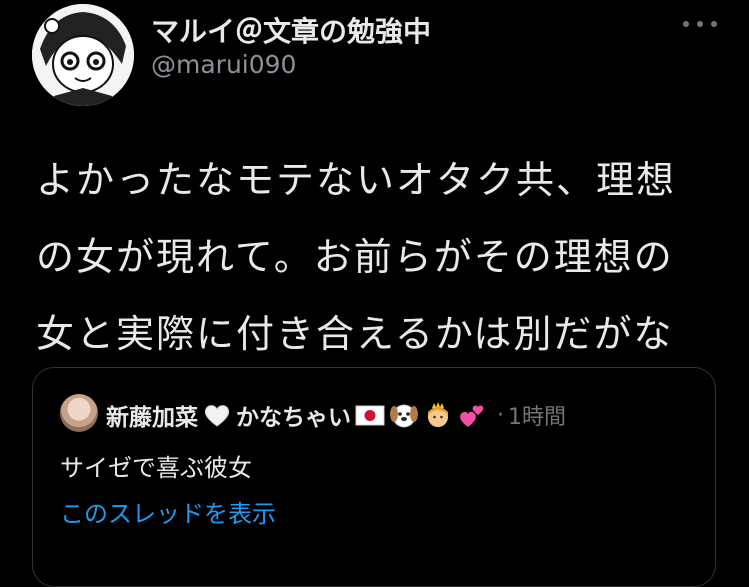 The height and width of the screenshot is (587, 749). What do you see at coordinates (356, 180) in the screenshot?
I see `tweet-text-line: よかったなモテないオタク共、理想` at bounding box center [356, 180].